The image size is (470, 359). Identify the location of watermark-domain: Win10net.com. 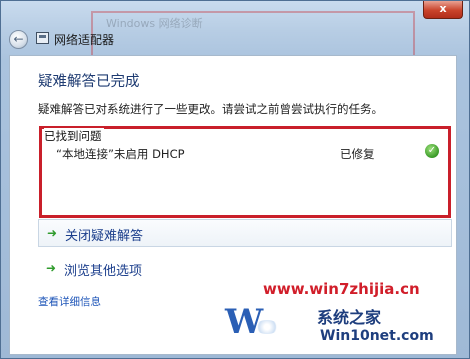
(377, 336).